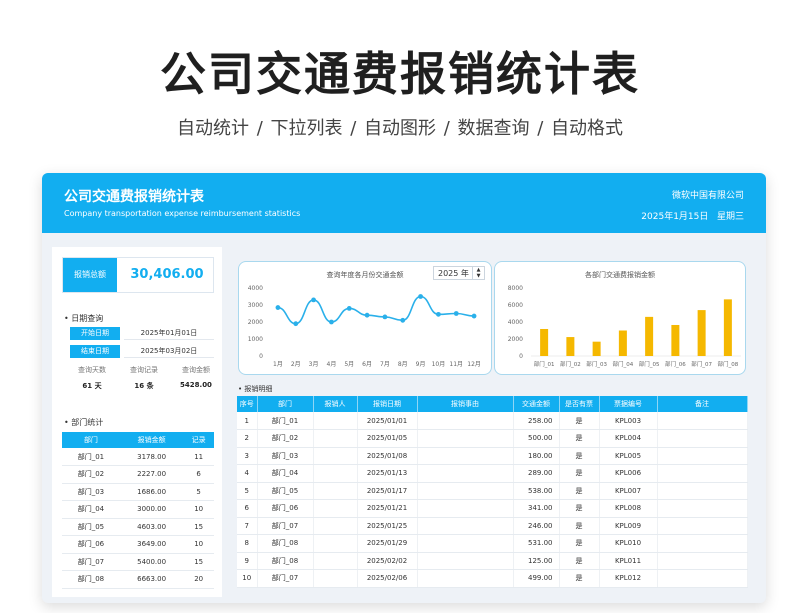 This screenshot has width=800, height=613. What do you see at coordinates (247, 543) in the screenshot?
I see `table-cell: 8` at bounding box center [247, 543].